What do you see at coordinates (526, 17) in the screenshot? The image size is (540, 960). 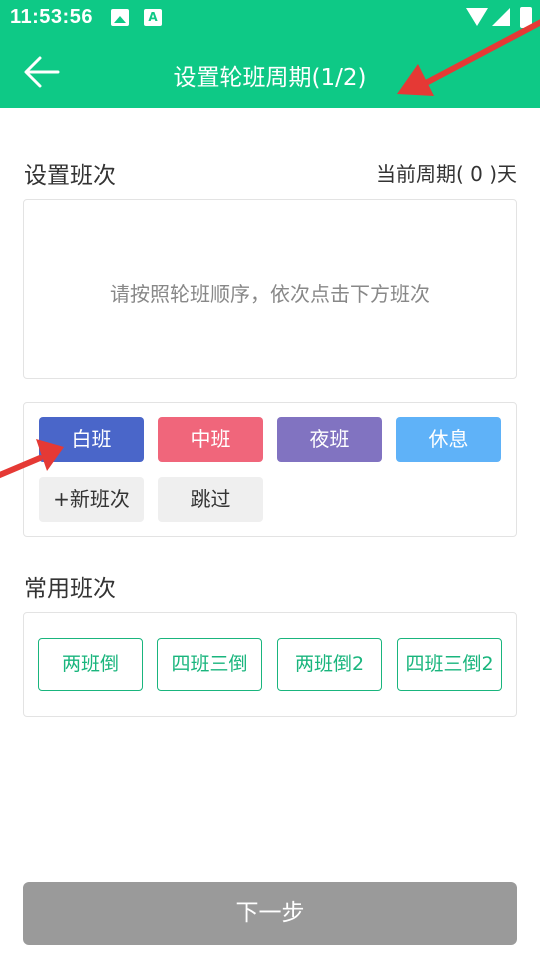 I see `battery-icon` at bounding box center [526, 17].